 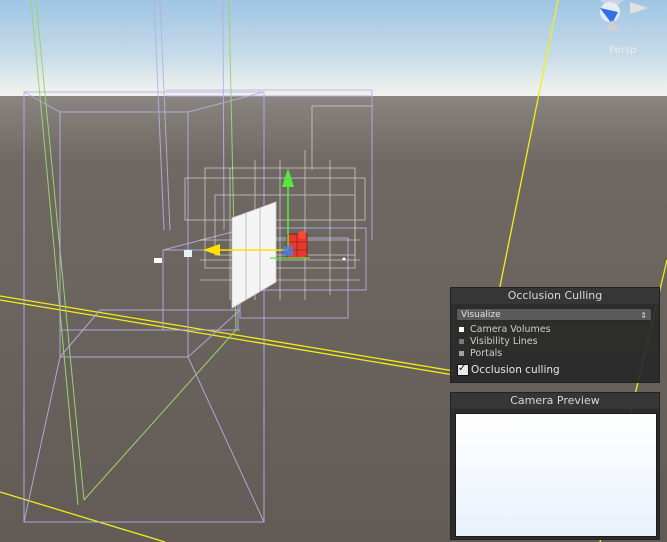 What do you see at coordinates (461, 341) in the screenshot?
I see `visibility-lines-swatch-icon` at bounding box center [461, 341].